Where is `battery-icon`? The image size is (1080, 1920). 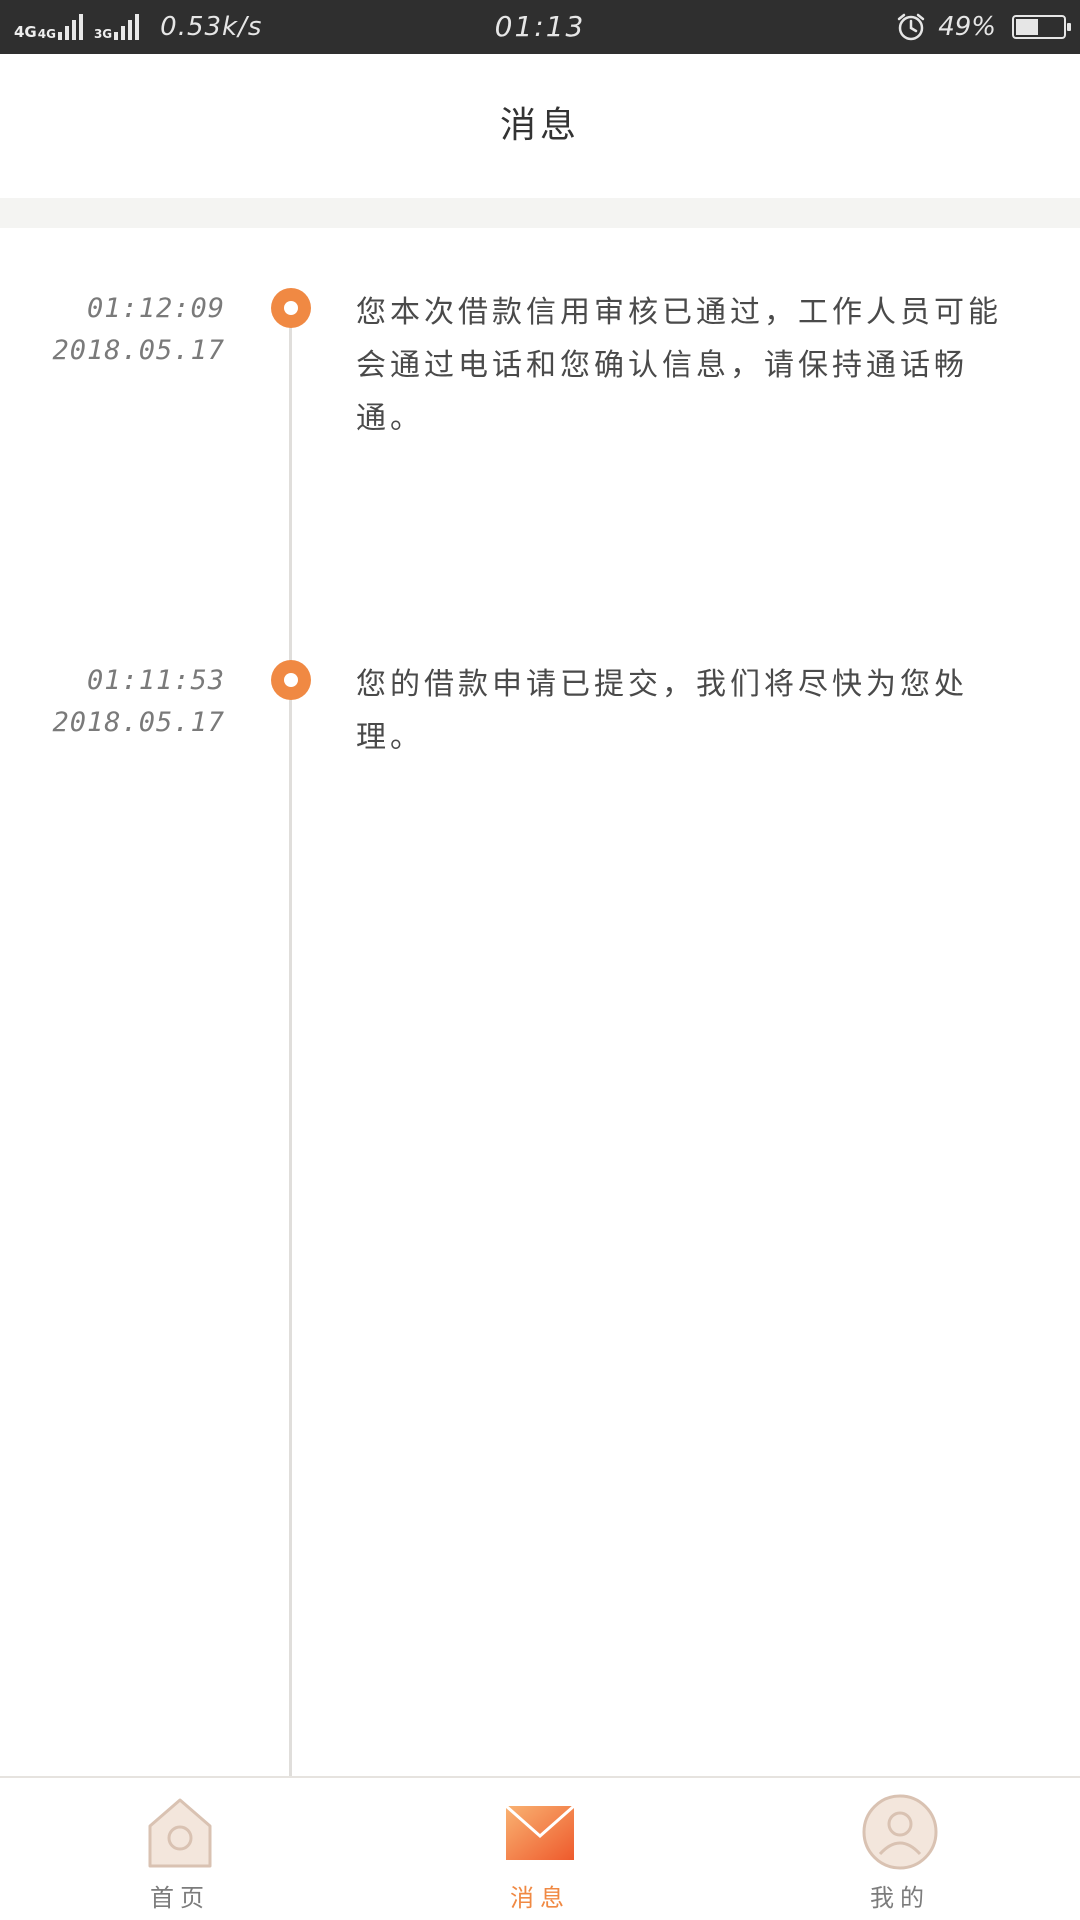 battery-icon is located at coordinates (1041, 27).